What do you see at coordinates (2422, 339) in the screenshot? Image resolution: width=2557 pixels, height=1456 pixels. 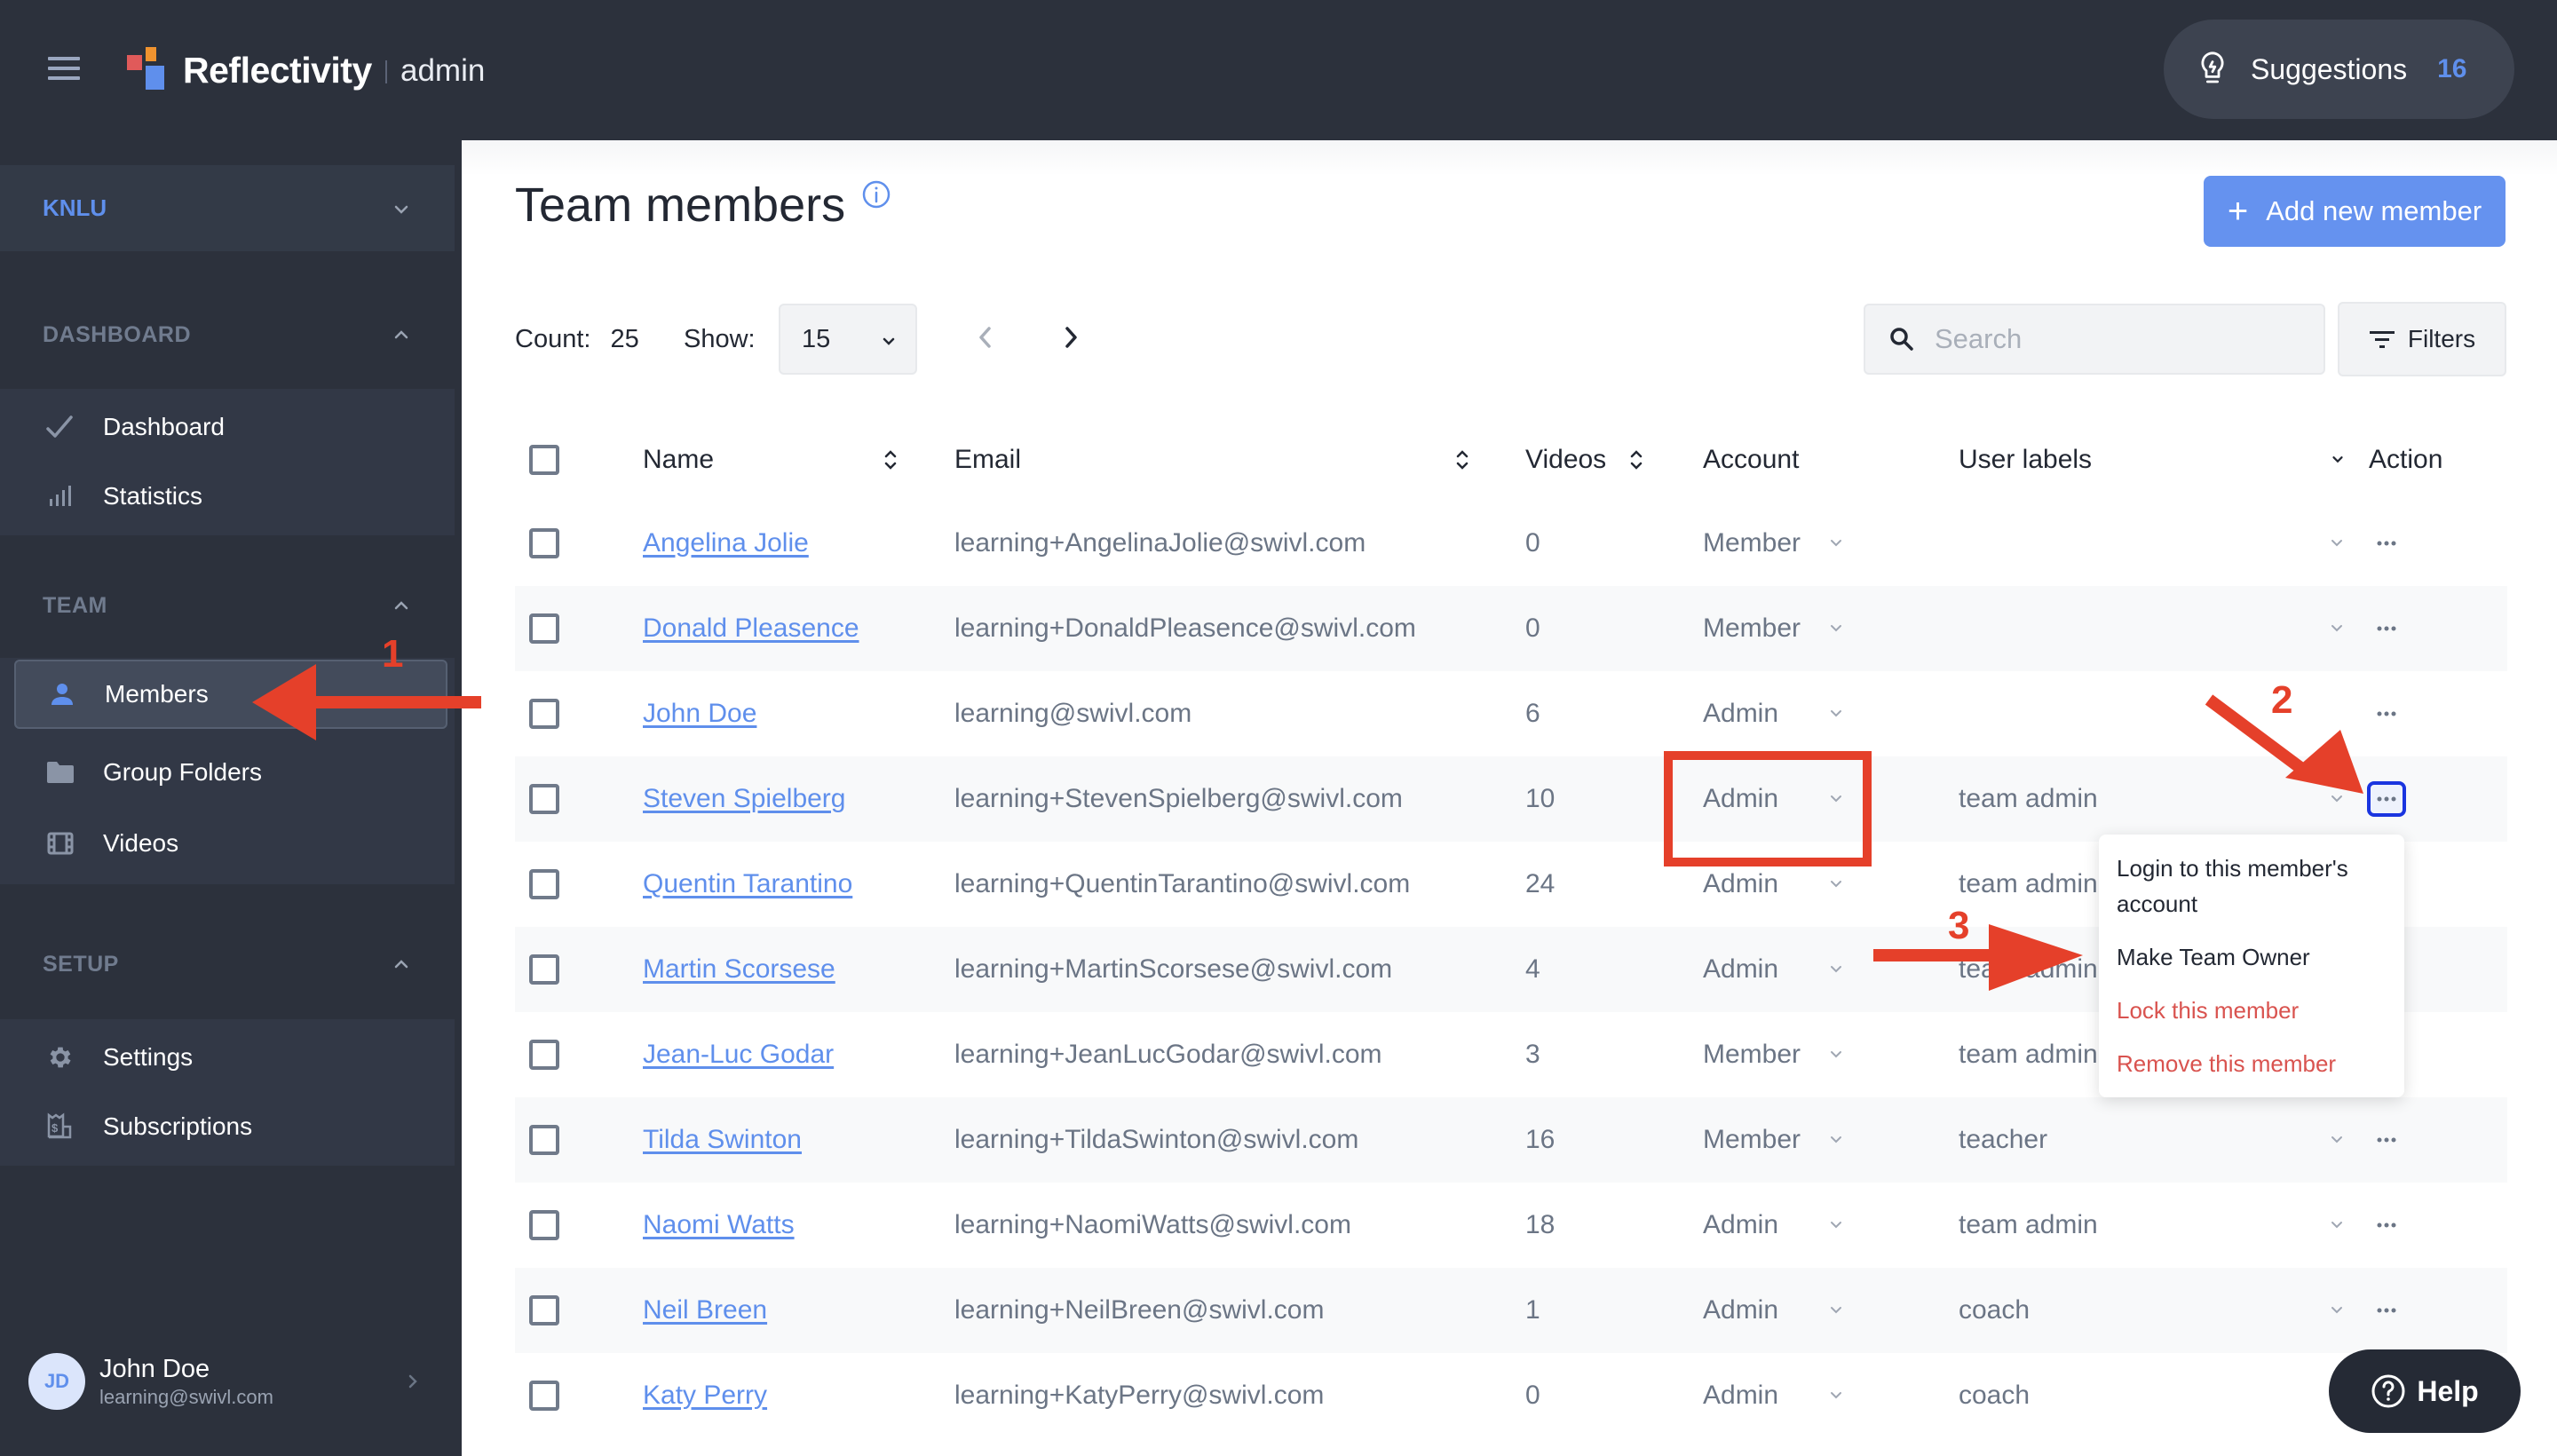 I see `filters-button: Filters` at bounding box center [2422, 339].